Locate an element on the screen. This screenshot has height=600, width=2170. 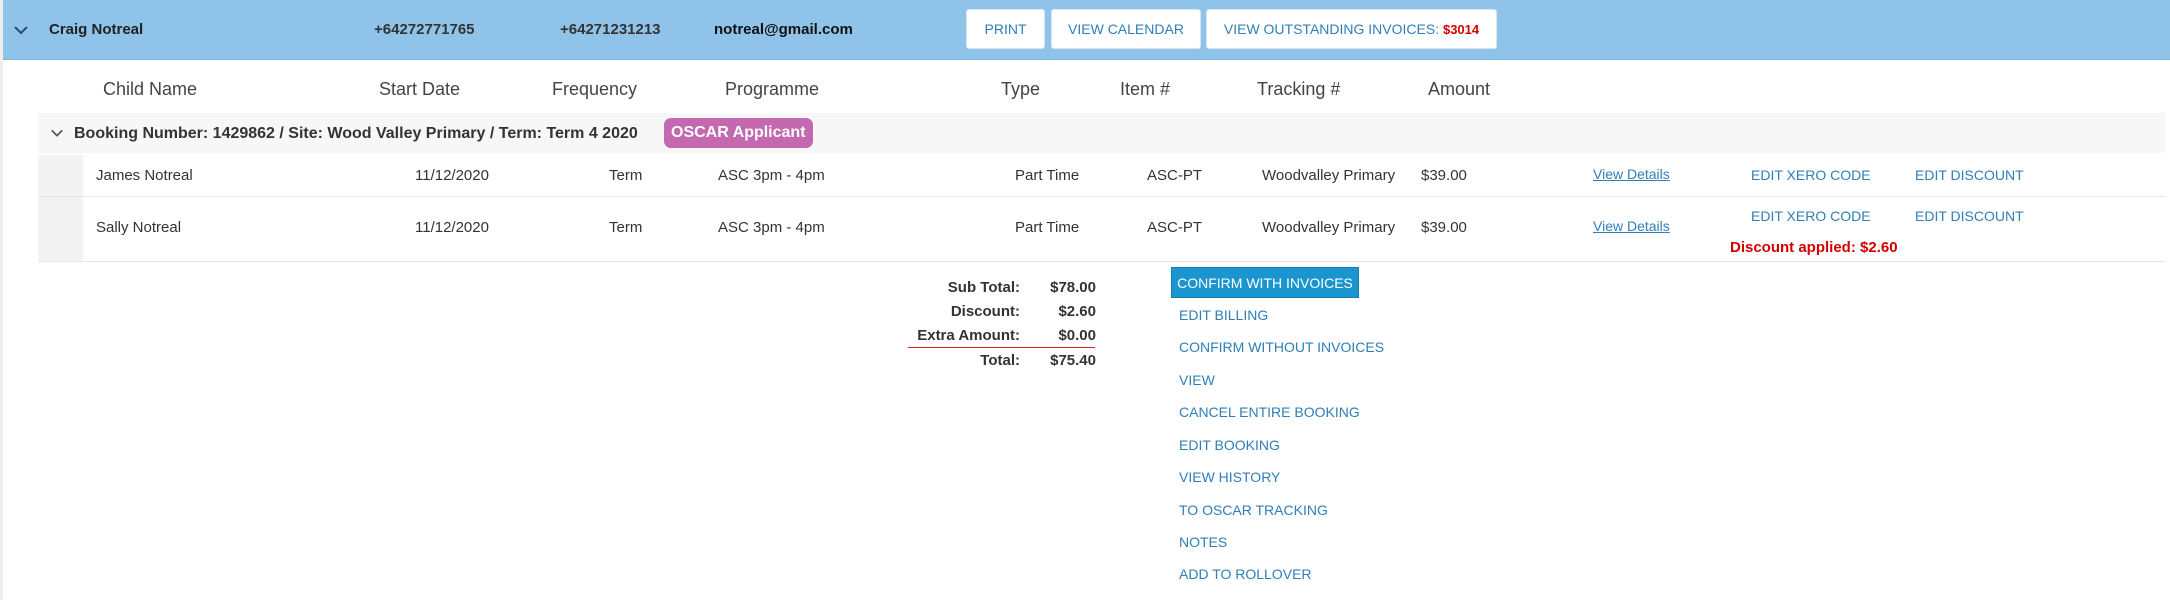
sub-total-label: Sub Total: is located at coordinates (983, 287).